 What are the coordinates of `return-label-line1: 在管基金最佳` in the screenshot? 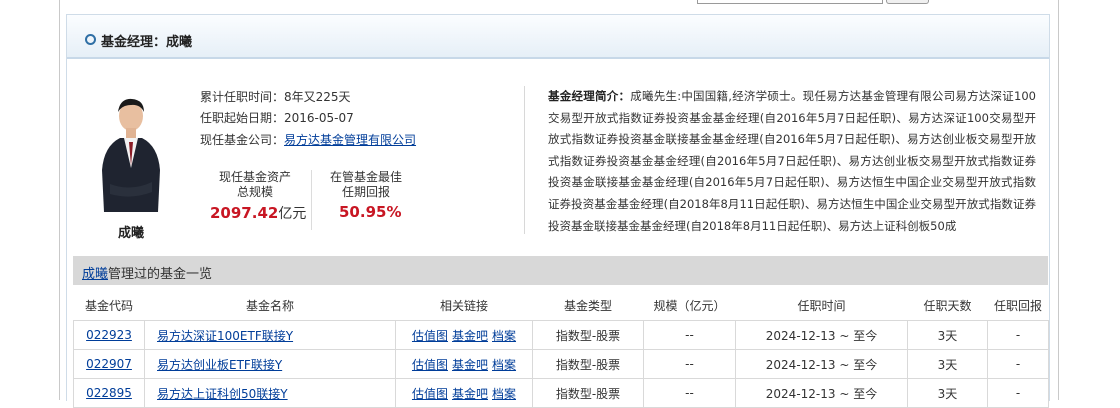 It's located at (365, 177).